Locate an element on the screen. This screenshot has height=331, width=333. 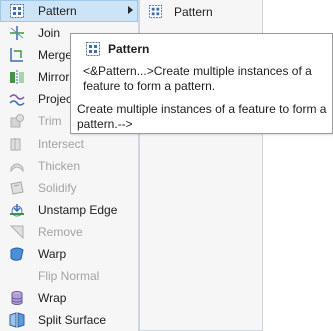
menu-item-label: Wrap is located at coordinates (52, 298).